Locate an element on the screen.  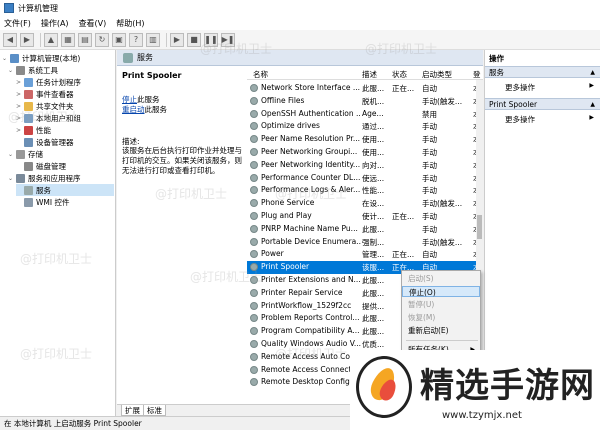
forward-icon: ▶ is located at coordinates (27, 39).